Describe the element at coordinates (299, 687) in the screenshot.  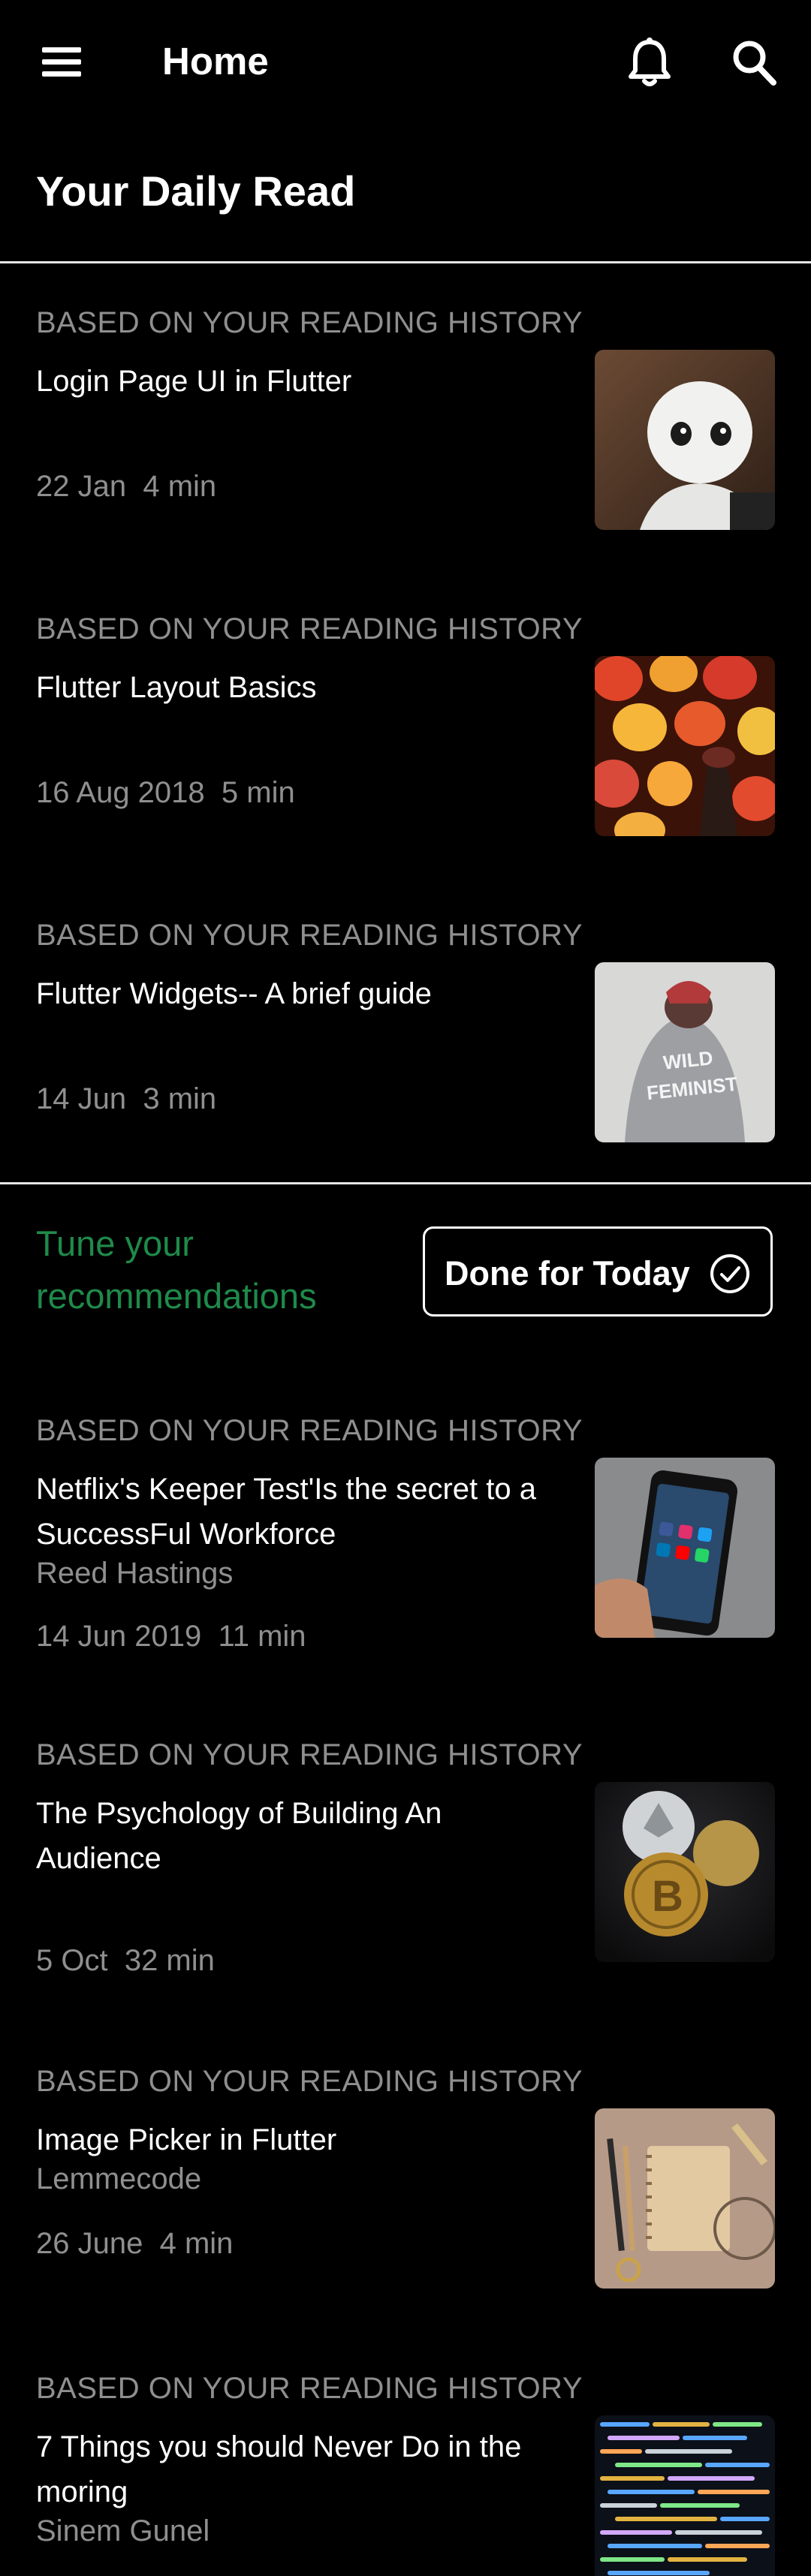
I see `article-title: Flutter Layout Basics` at that location.